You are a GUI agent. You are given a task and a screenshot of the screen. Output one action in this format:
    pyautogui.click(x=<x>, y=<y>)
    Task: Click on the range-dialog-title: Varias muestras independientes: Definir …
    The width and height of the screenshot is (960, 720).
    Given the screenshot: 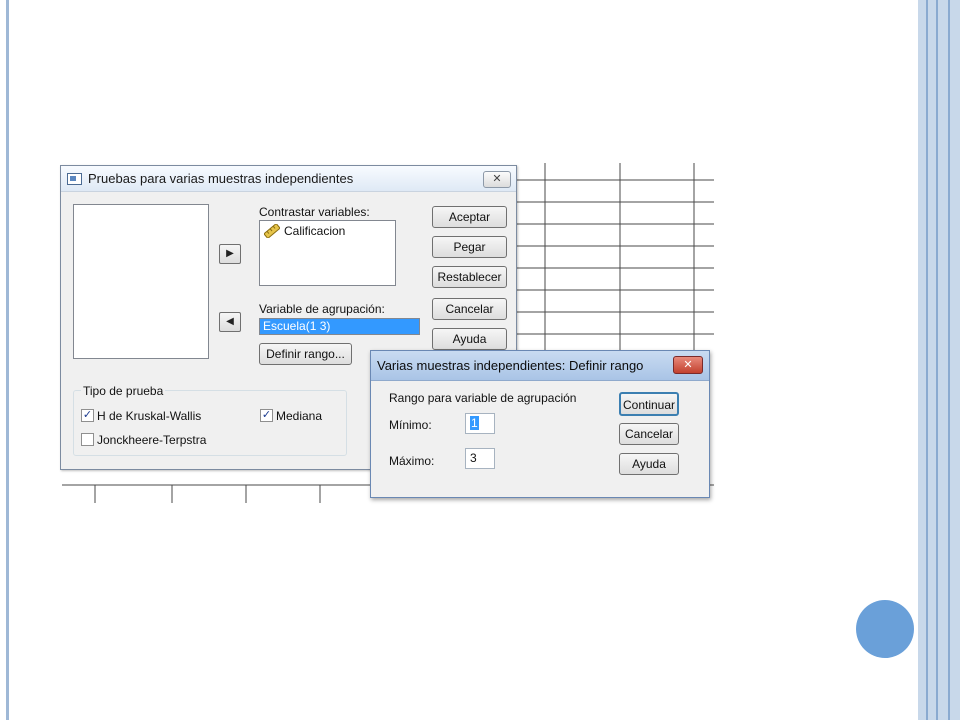 What is the action you would take?
    pyautogui.click(x=510, y=365)
    